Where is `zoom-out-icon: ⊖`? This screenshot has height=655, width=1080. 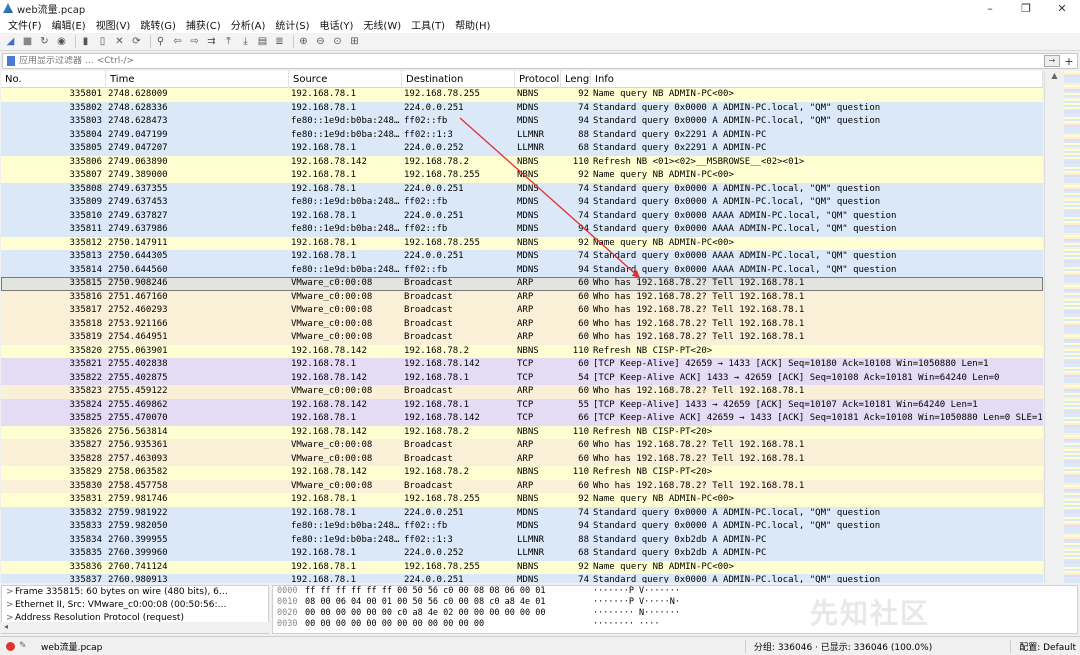 zoom-out-icon: ⊖ is located at coordinates (320, 41).